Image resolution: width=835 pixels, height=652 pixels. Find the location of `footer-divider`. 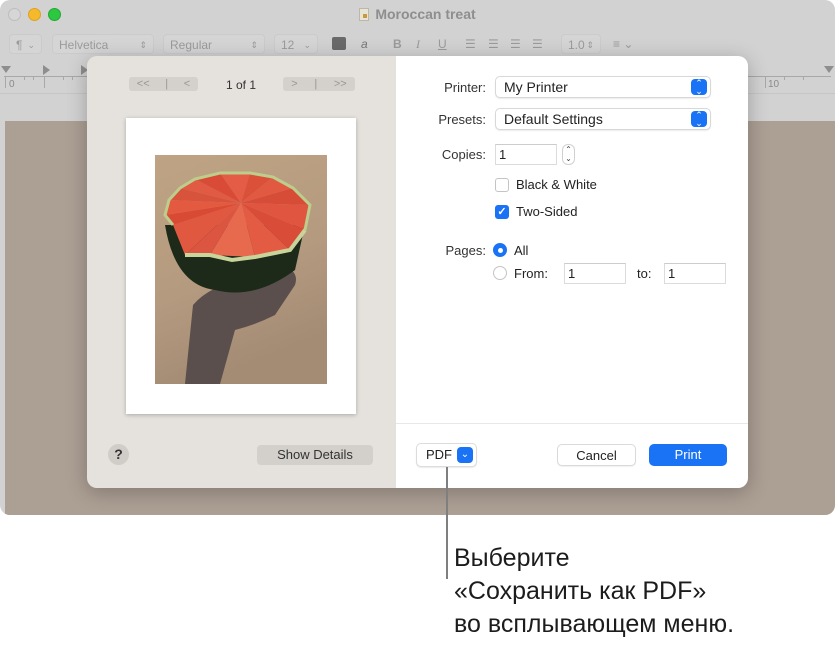

footer-divider is located at coordinates (572, 423).